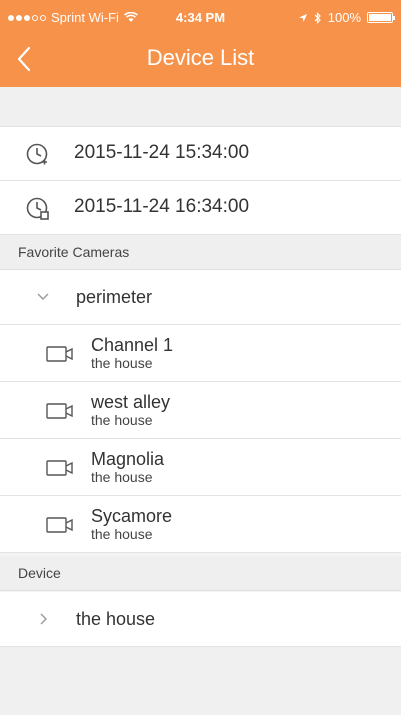 The width and height of the screenshot is (401, 715). Describe the element at coordinates (200, 681) in the screenshot. I see `empty-area` at that location.